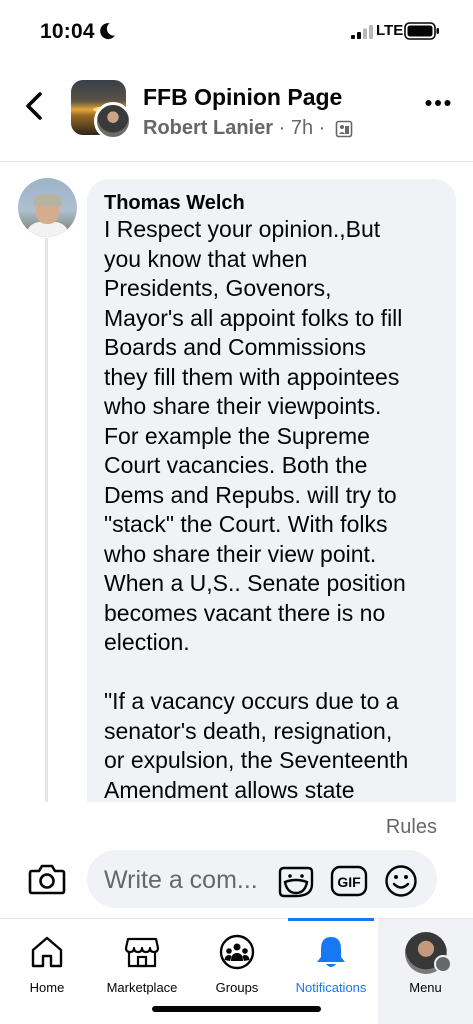 The image size is (473, 1024). Describe the element at coordinates (47, 987) in the screenshot. I see `tab-label-home: Home` at that location.